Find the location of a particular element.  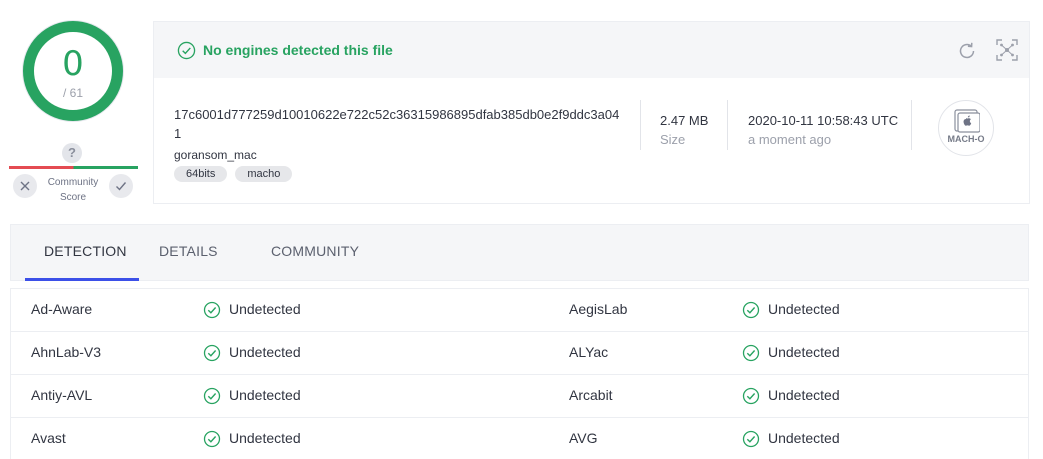

table-row: Ad-Aware Undetected AegisLab Undetected is located at coordinates (519, 310).